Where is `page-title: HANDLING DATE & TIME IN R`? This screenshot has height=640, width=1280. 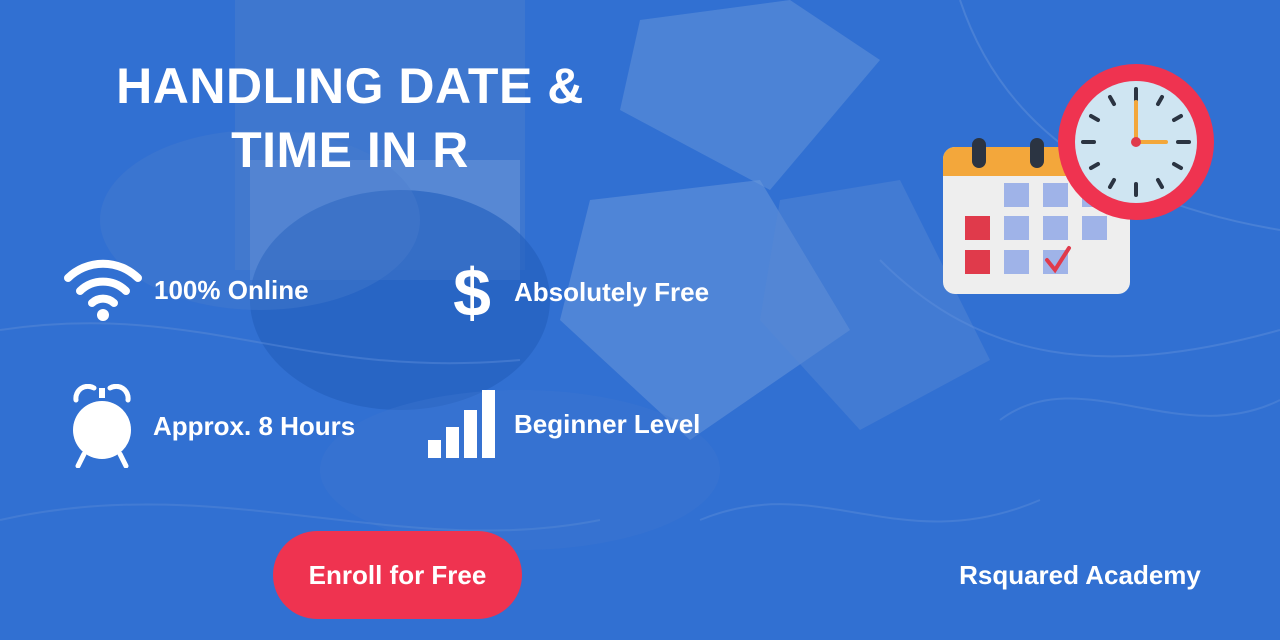 page-title: HANDLING DATE & TIME IN R is located at coordinates (350, 118).